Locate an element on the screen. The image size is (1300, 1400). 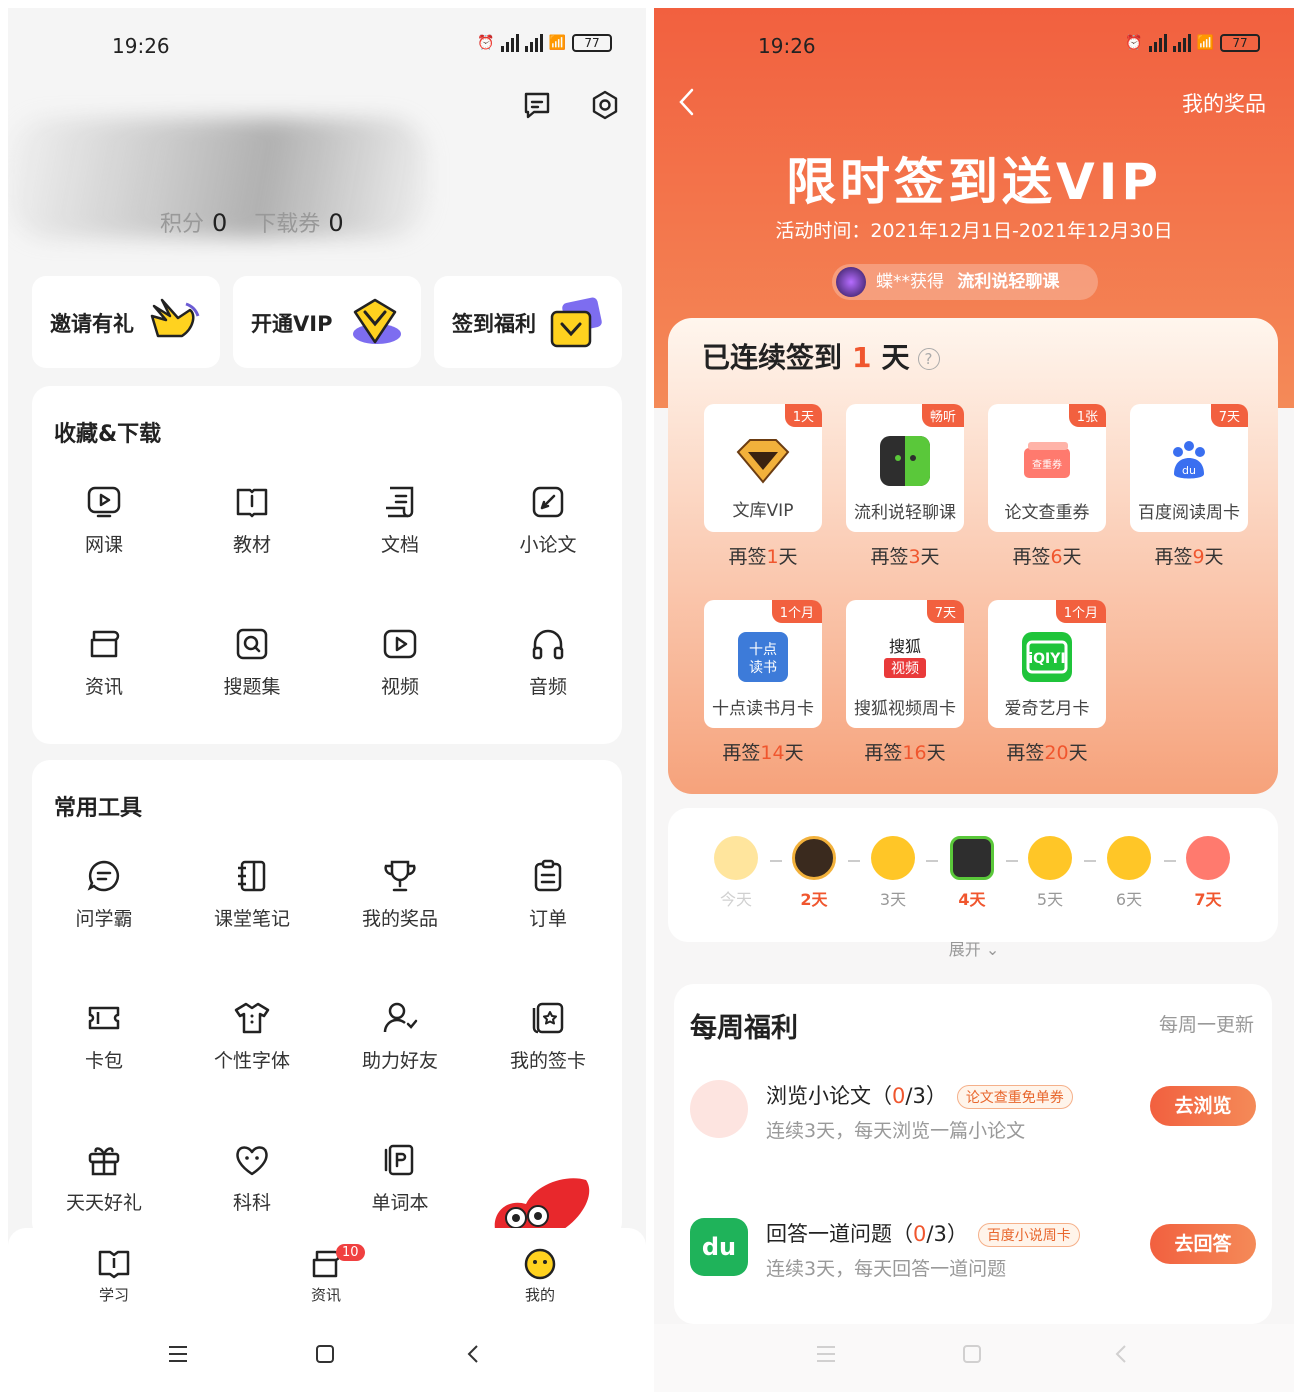
message-icon is located at coordinates (537, 105).